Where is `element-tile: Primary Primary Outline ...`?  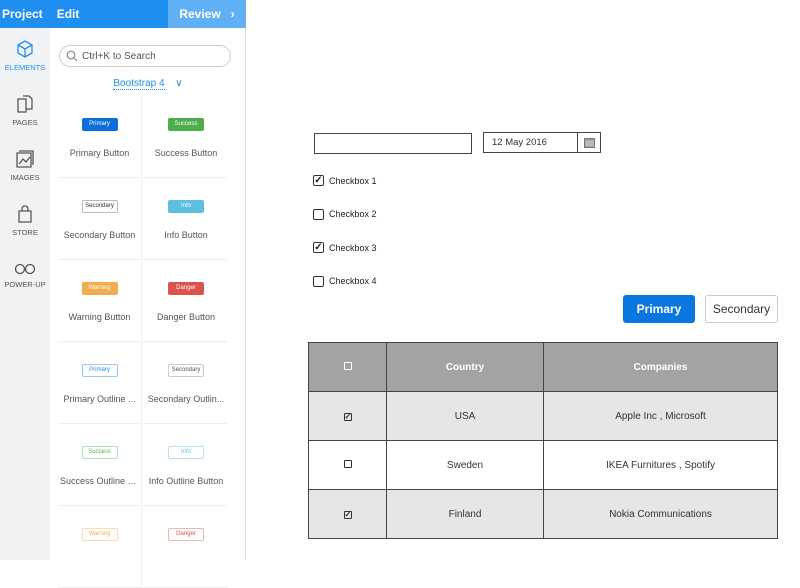
element-tile: Primary Primary Outline ... is located at coordinates (100, 383).